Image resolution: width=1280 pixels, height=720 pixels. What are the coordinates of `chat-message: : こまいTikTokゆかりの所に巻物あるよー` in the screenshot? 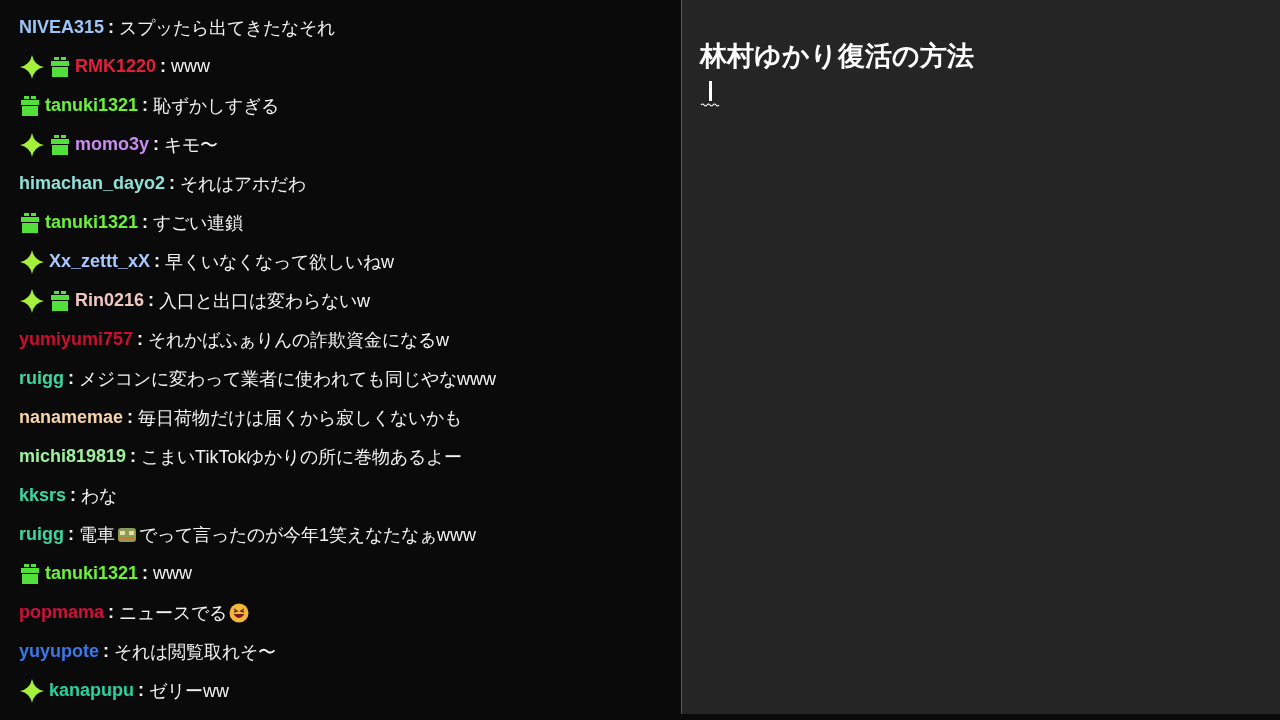 It's located at (296, 457).